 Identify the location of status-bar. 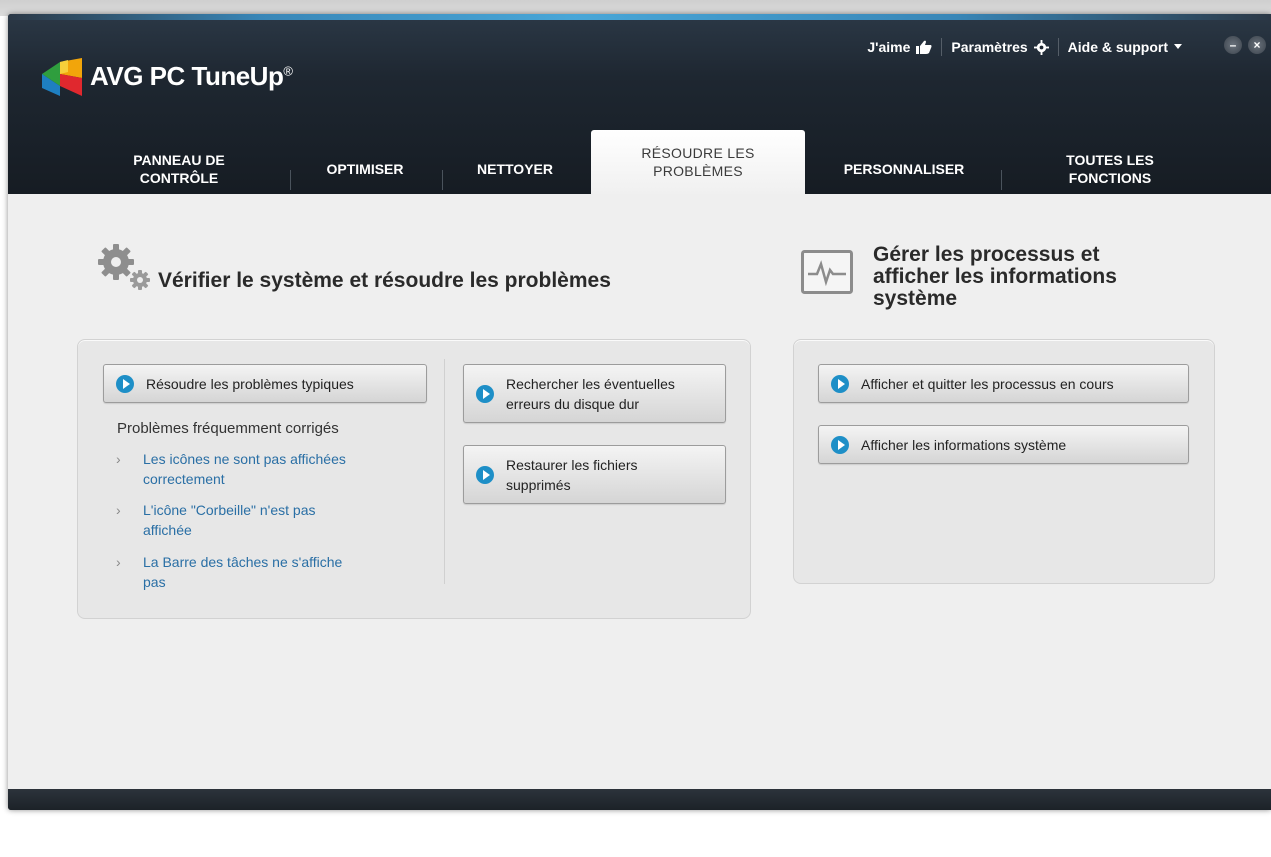
(639, 799).